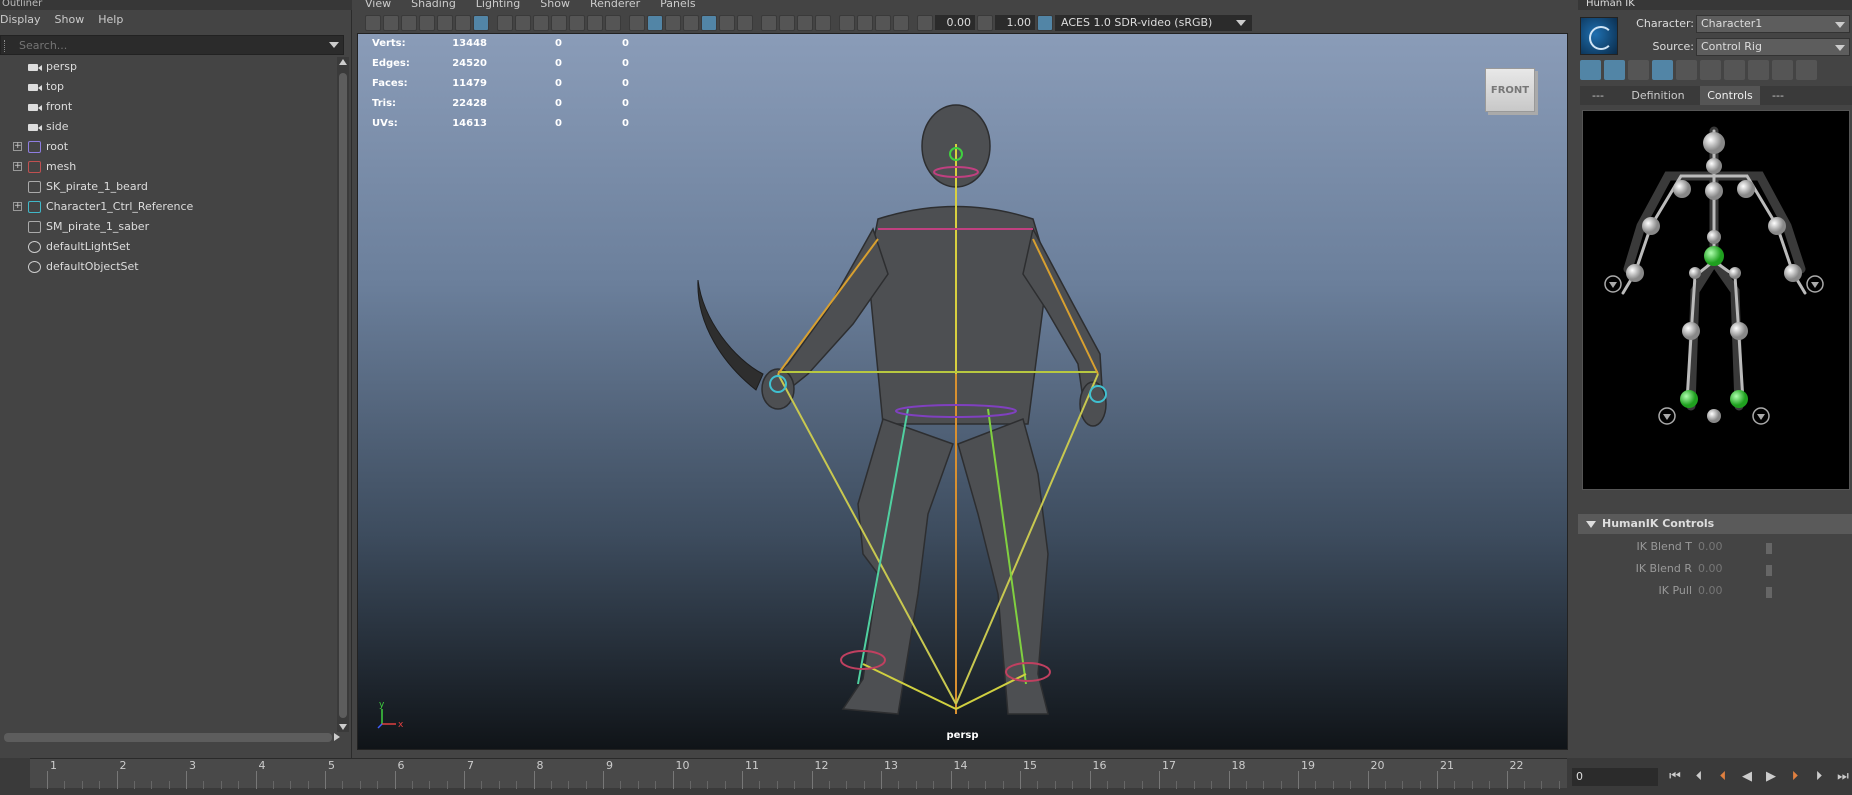  What do you see at coordinates (409, 22) in the screenshot?
I see `bookmarks-icon` at bounding box center [409, 22].